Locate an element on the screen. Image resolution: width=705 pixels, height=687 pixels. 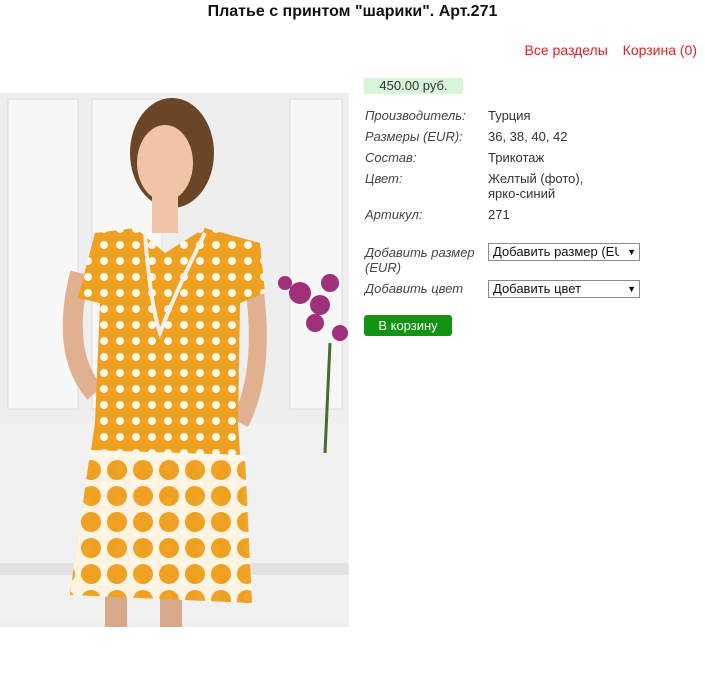
property-label-color: Цвет: is located at coordinates (384, 178).